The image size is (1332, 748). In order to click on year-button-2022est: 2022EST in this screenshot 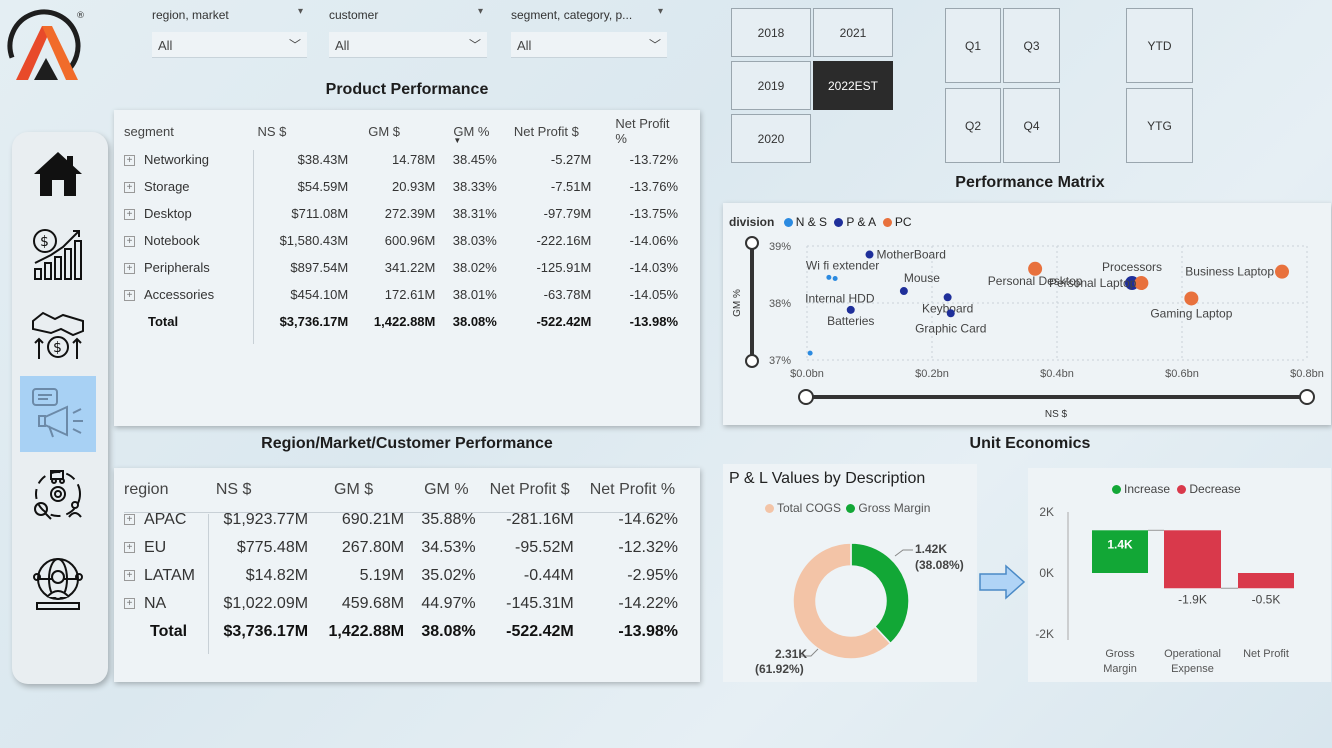, I will do `click(853, 85)`.